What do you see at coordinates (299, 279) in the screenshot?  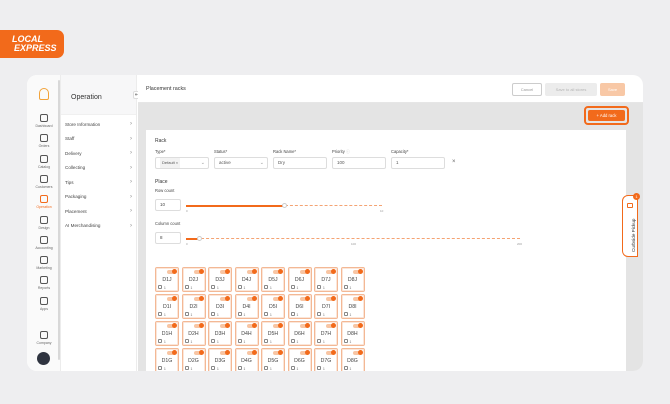 I see `slot-d6j: D6J 1` at bounding box center [299, 279].